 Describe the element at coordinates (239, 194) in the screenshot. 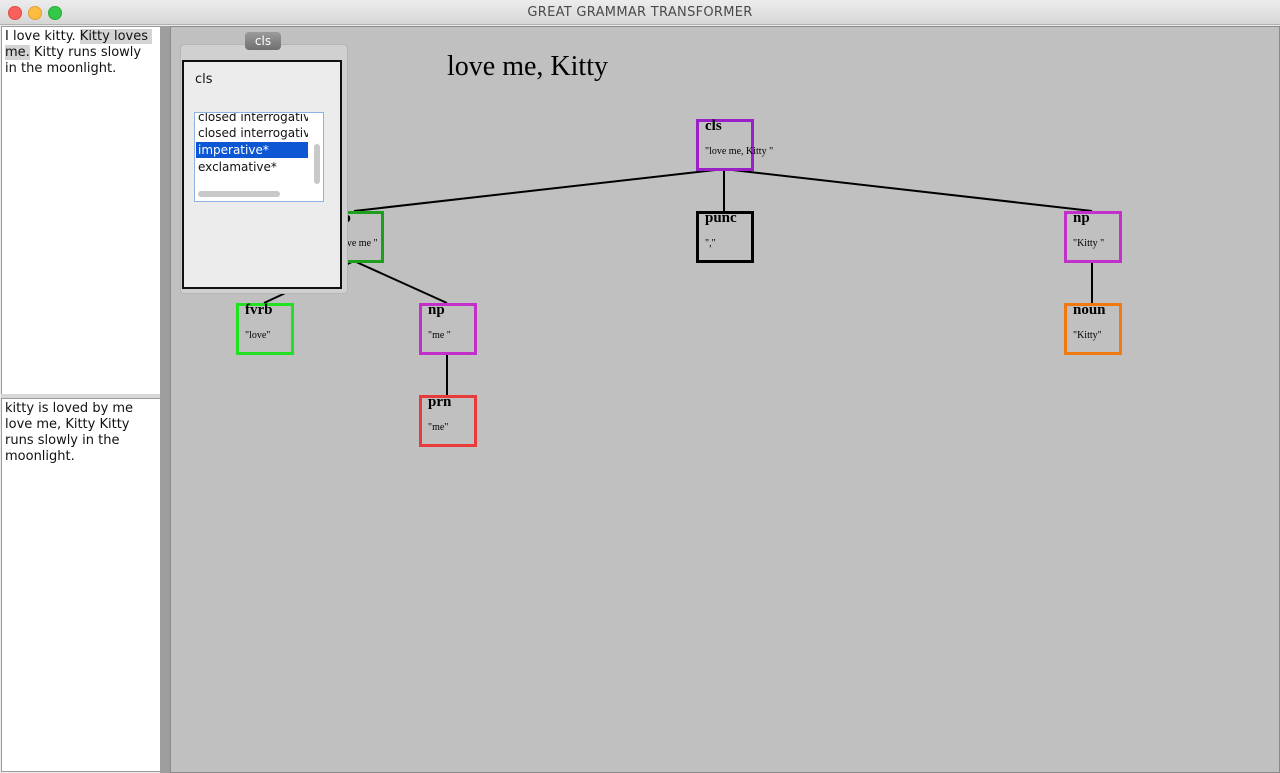

I see `list-horizontal-scrollbar` at that location.